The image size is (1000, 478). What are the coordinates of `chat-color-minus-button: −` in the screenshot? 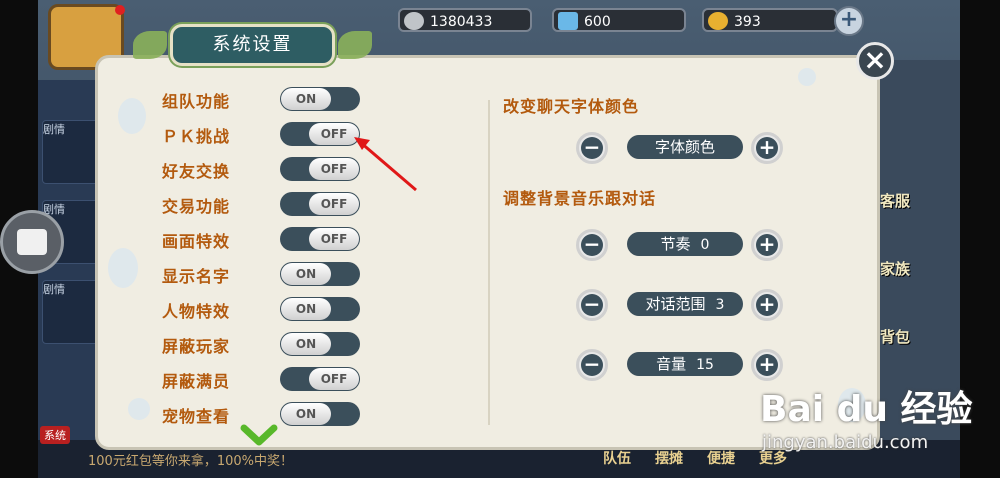 It's located at (592, 148).